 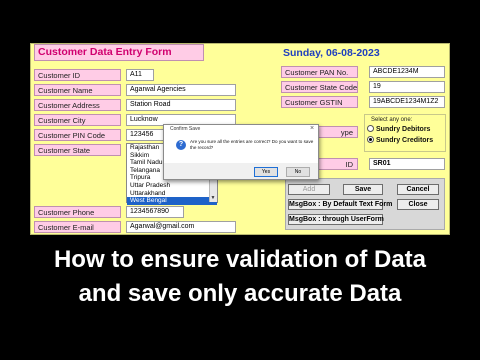 I want to click on msgbox-text-form-button: MsgBox : By Default Text Form, so click(x=340, y=204).